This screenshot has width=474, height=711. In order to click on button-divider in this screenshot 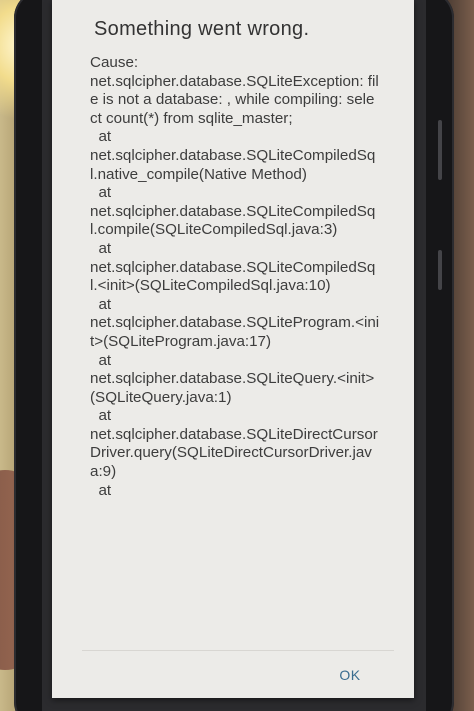, I will do `click(238, 650)`.